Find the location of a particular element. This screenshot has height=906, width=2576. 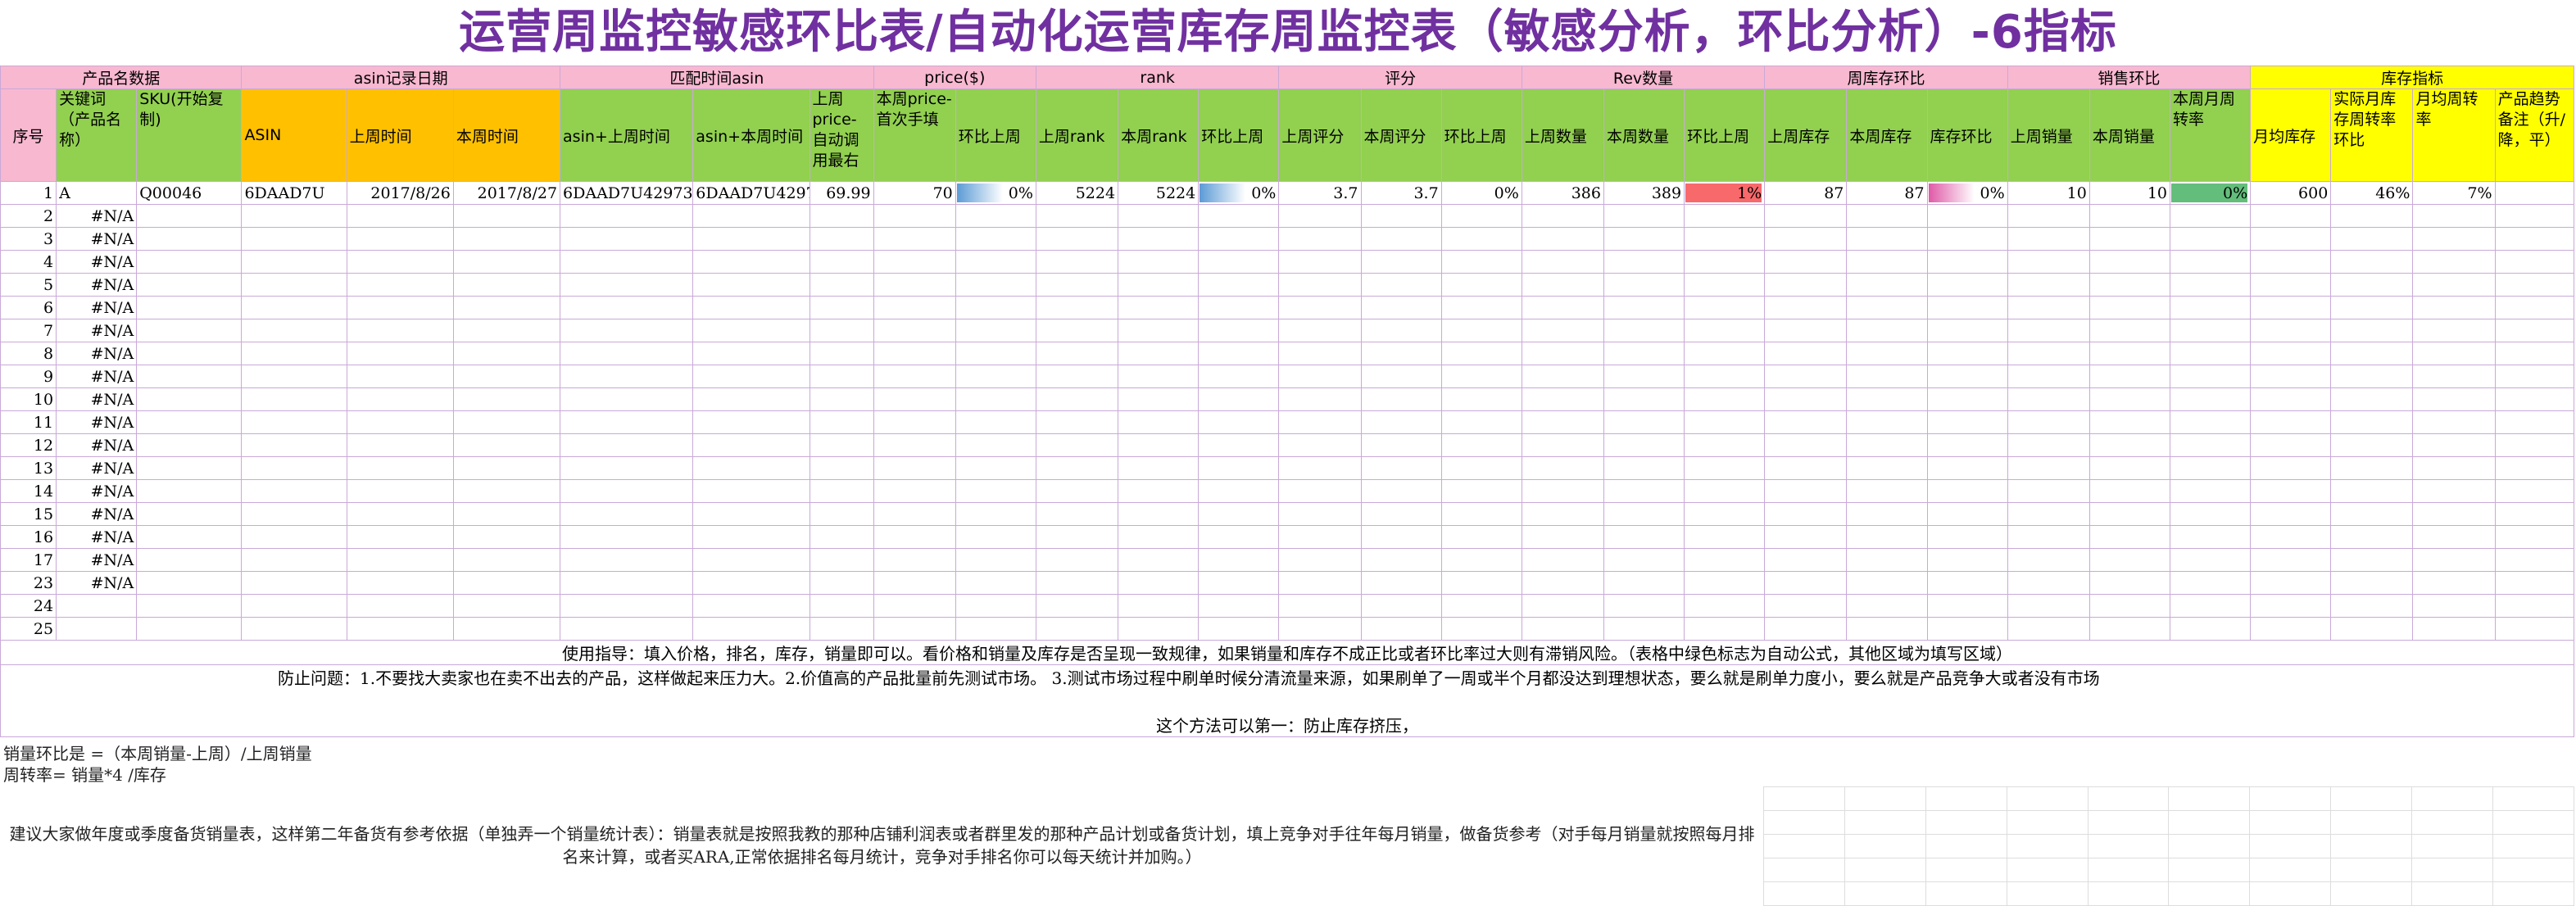

cell-price-chg: 0% is located at coordinates (996, 193).